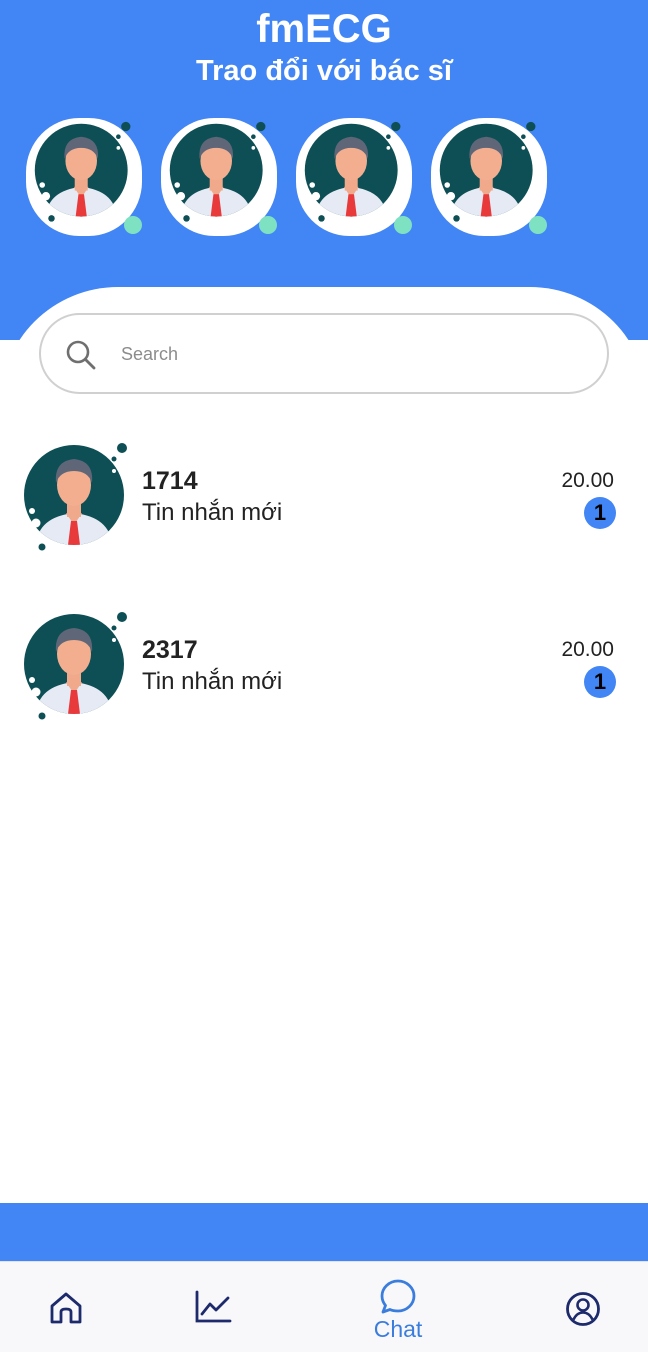 The image size is (648, 1352). I want to click on search-bar, so click(324, 353).